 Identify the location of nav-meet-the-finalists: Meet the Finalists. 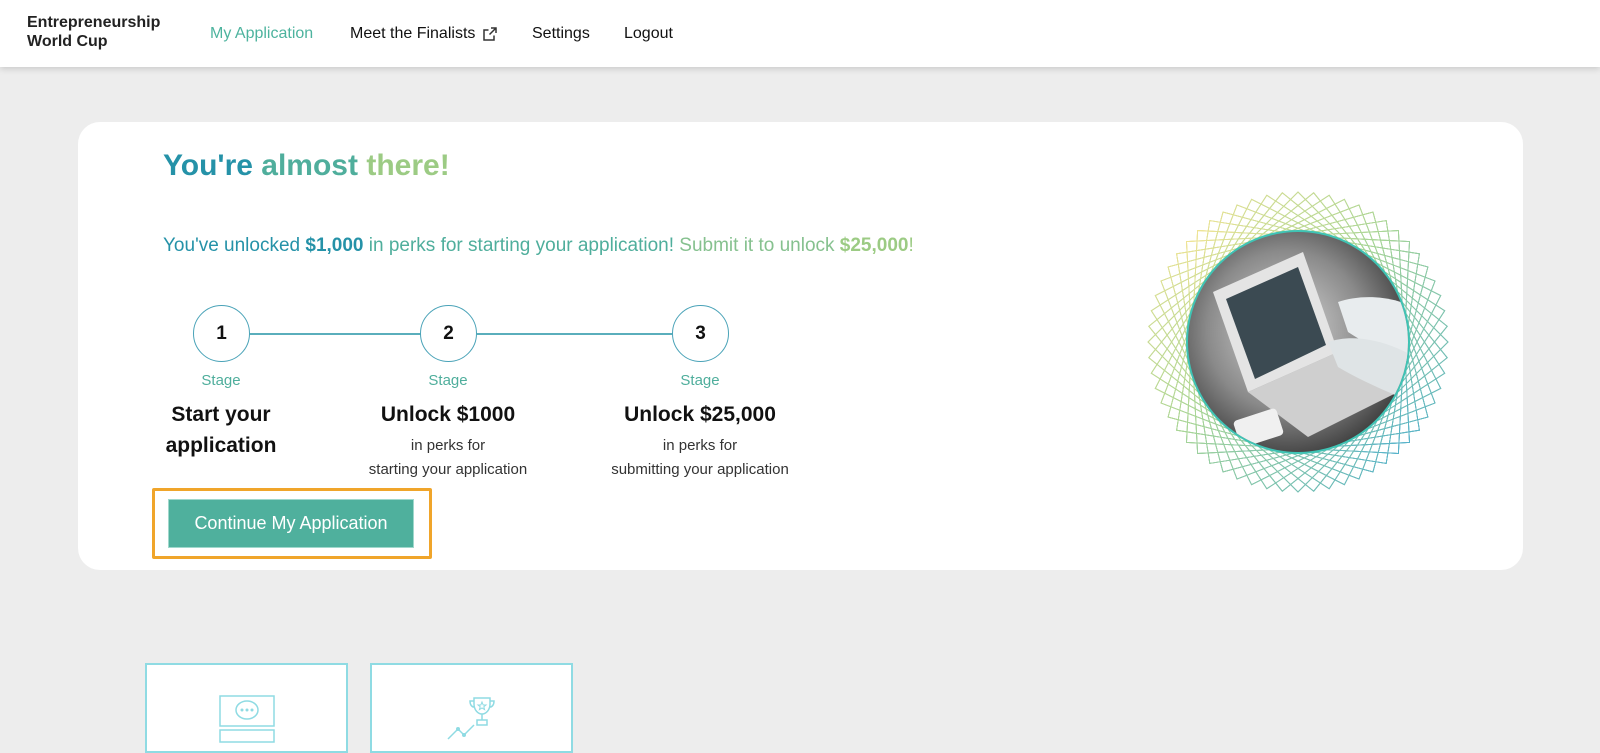
(424, 34).